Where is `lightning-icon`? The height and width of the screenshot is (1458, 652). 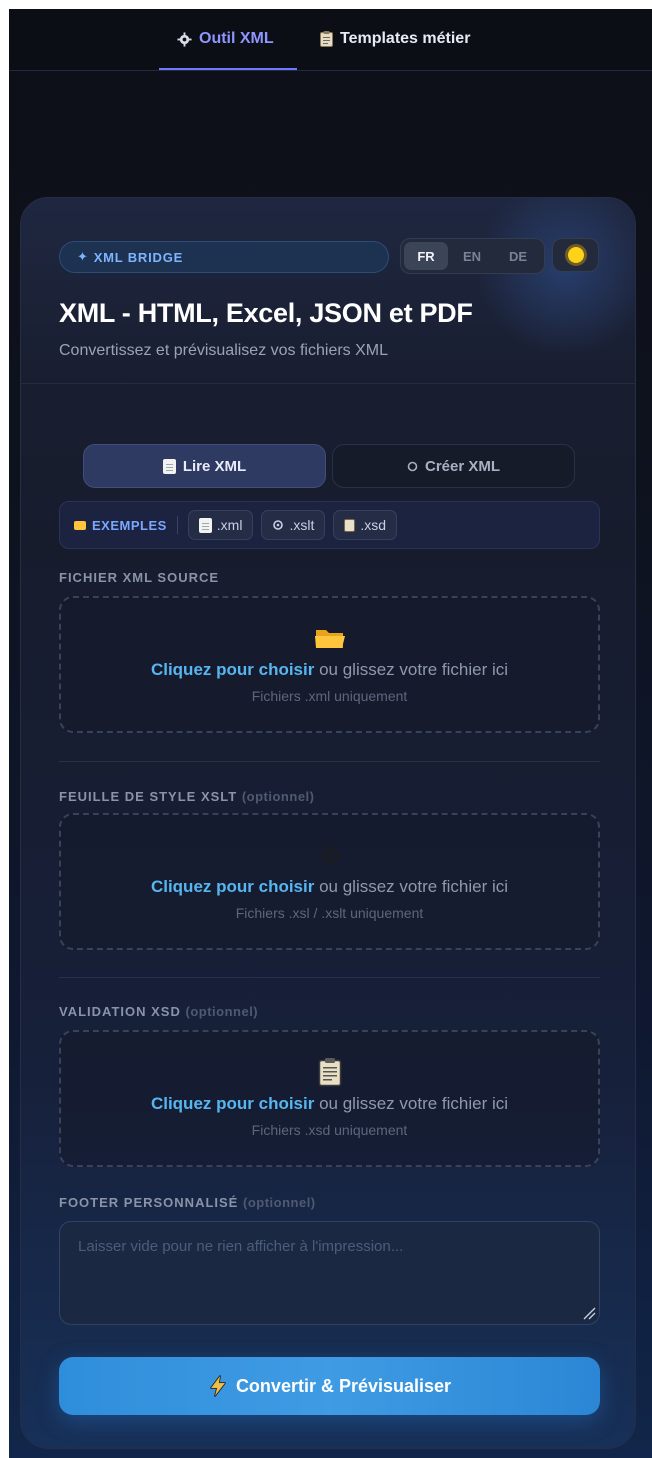
lightning-icon is located at coordinates (218, 1386).